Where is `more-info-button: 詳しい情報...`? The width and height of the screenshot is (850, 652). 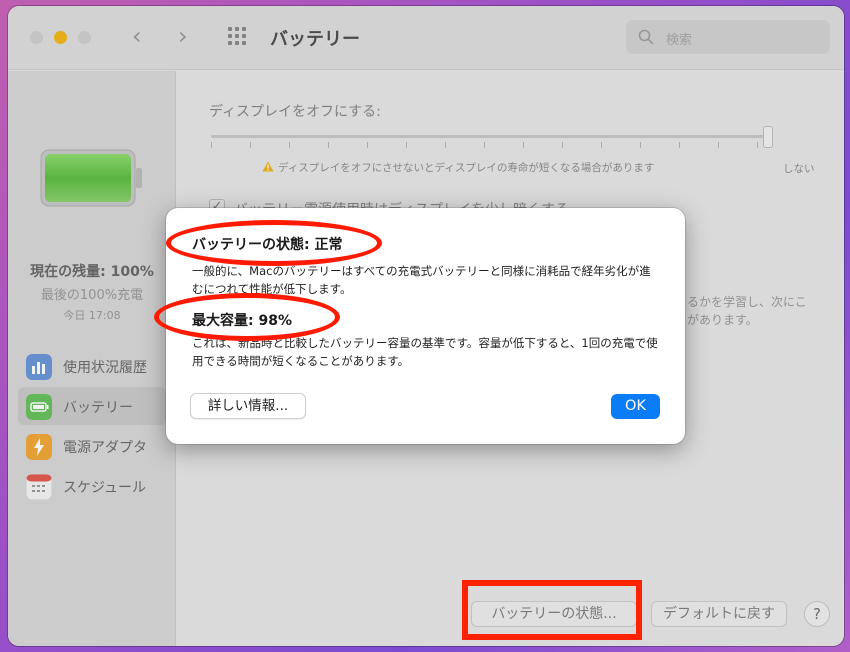
more-info-button: 詳しい情報... is located at coordinates (248, 406).